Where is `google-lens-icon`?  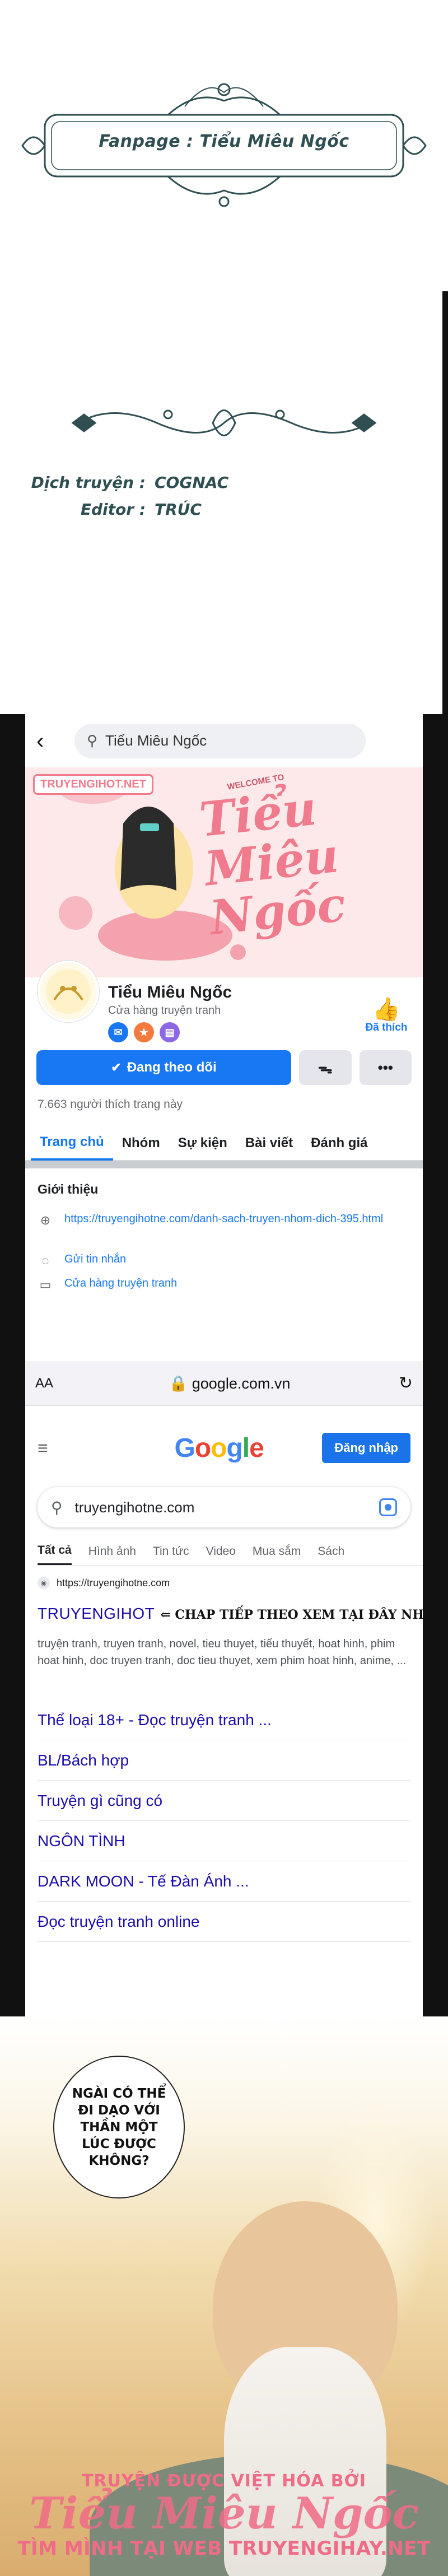 google-lens-icon is located at coordinates (388, 1507).